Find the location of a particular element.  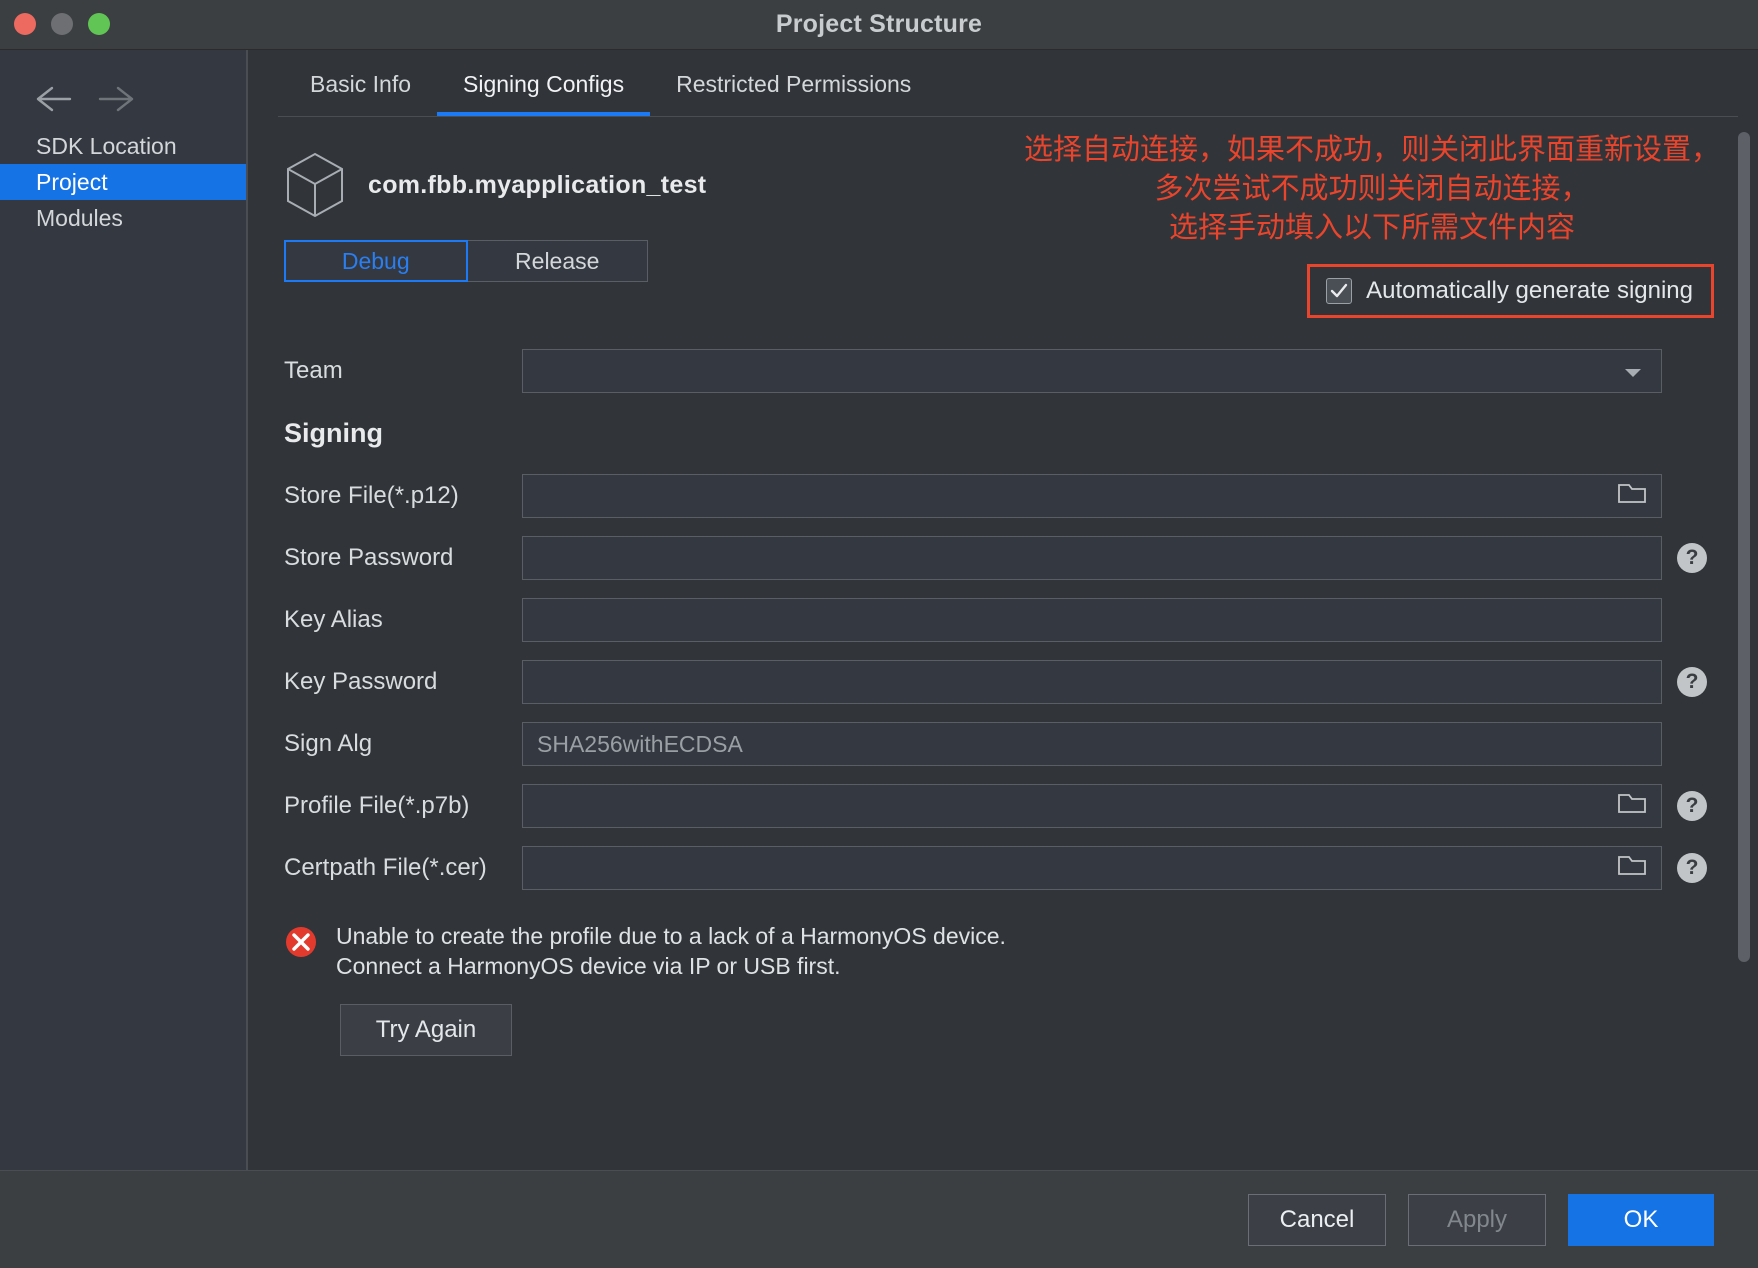

sign-alg-input: SHA256withECDSA is located at coordinates (1092, 744).